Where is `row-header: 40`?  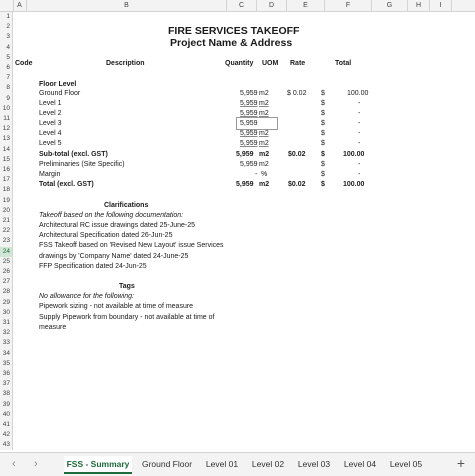 row-header: 40 is located at coordinates (6, 414).